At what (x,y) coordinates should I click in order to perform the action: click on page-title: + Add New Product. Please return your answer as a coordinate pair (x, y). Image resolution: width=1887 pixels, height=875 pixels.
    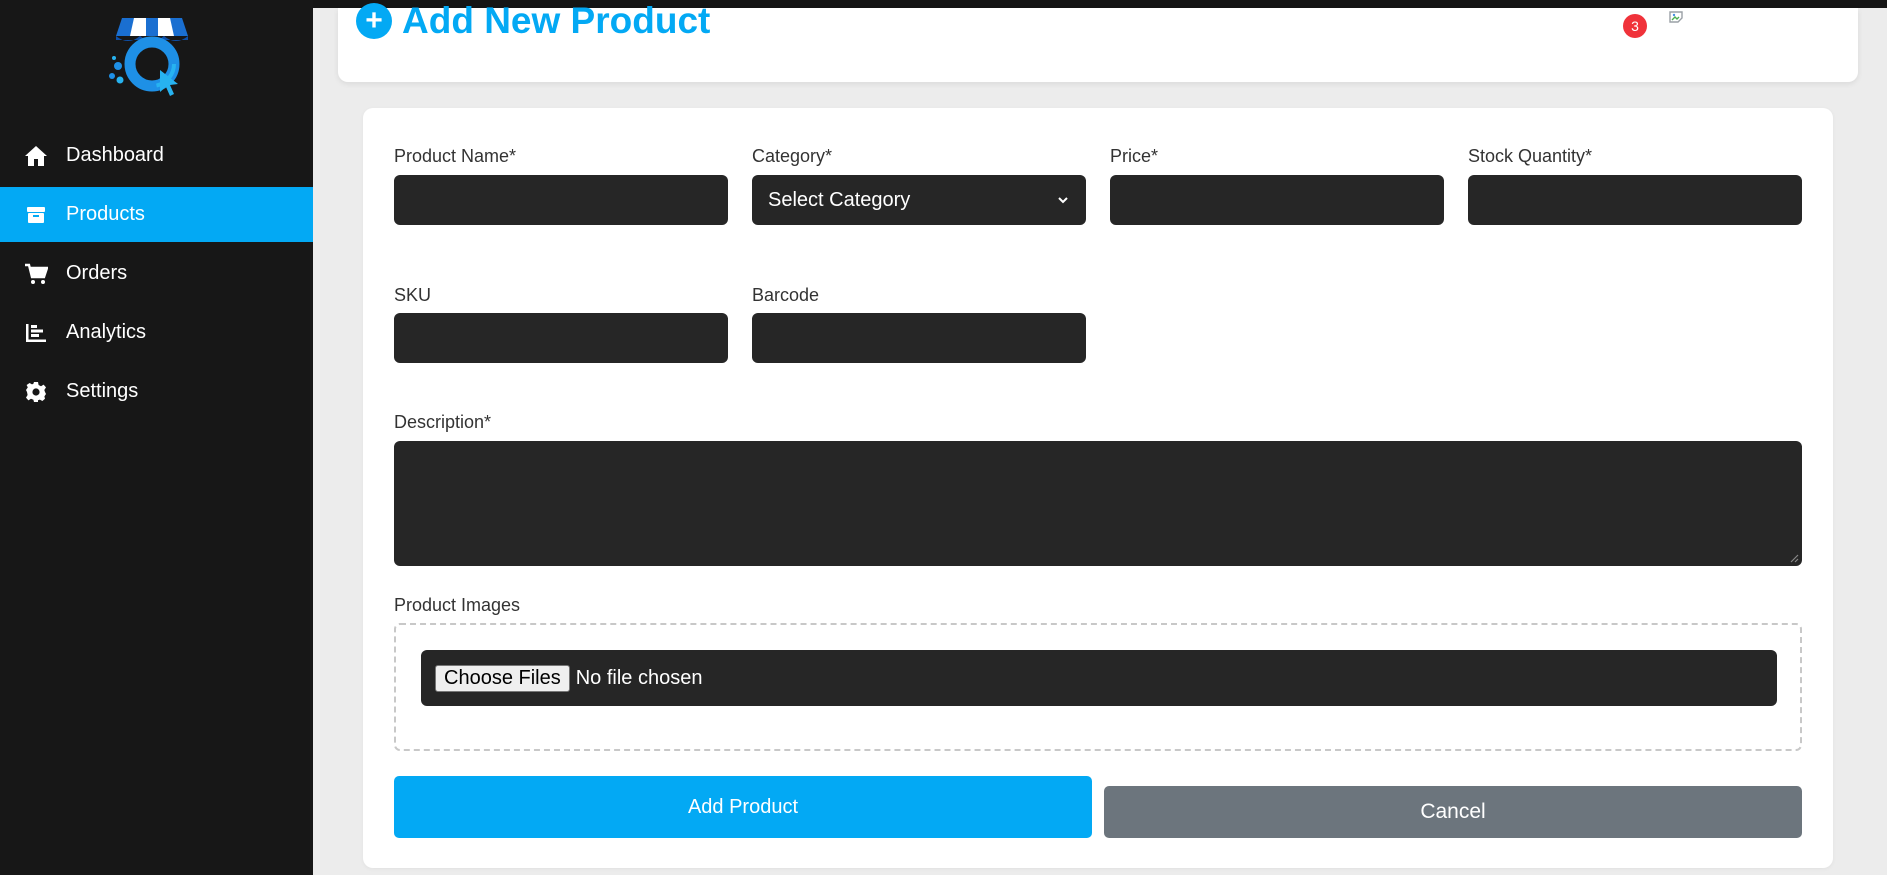
    Looking at the image, I should click on (533, 21).